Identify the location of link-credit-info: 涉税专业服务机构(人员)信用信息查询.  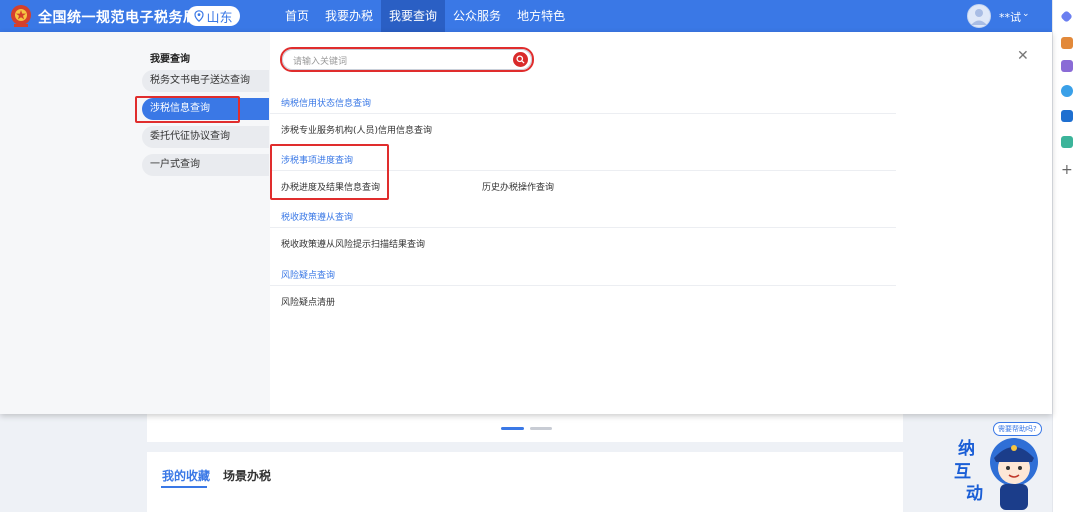
(356, 129).